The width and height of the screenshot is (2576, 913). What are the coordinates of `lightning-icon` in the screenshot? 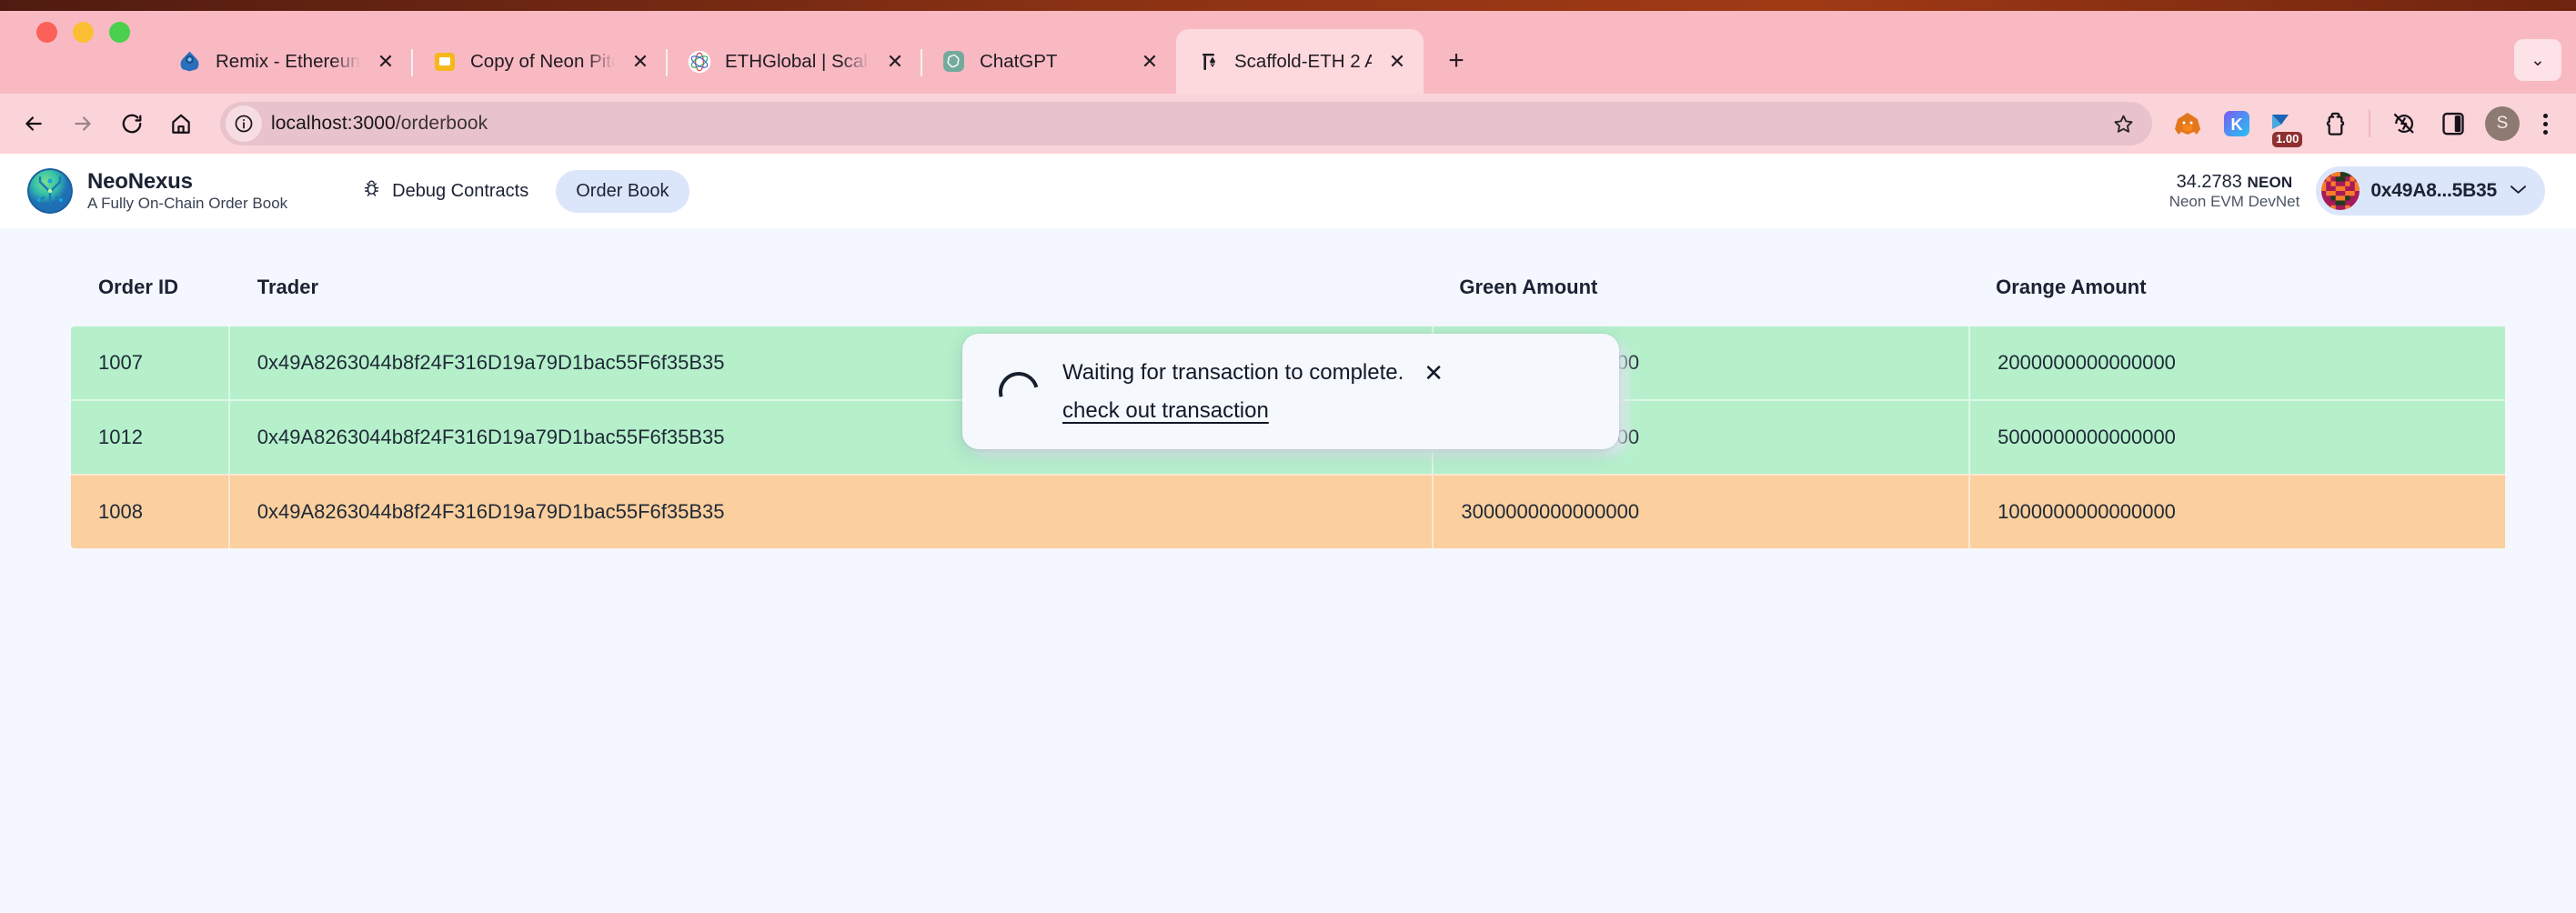 It's located at (2404, 123).